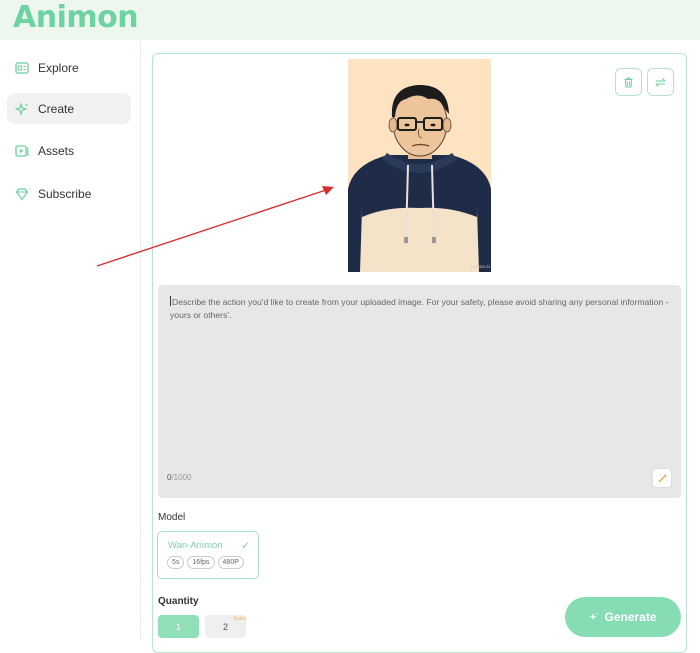 Image resolution: width=700 pixels, height=653 pixels. I want to click on swap-icon, so click(660, 82).